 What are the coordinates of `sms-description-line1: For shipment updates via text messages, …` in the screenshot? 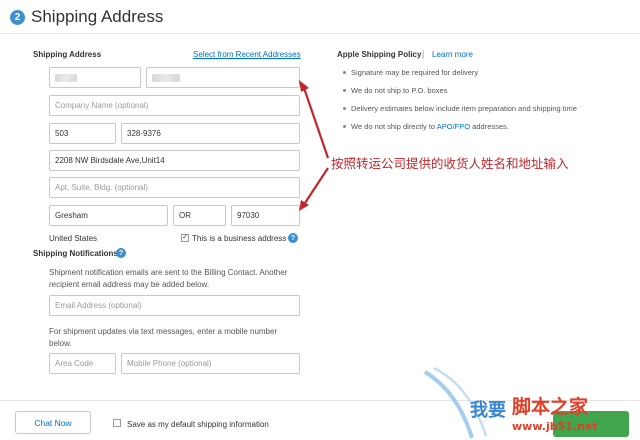 It's located at (163, 331).